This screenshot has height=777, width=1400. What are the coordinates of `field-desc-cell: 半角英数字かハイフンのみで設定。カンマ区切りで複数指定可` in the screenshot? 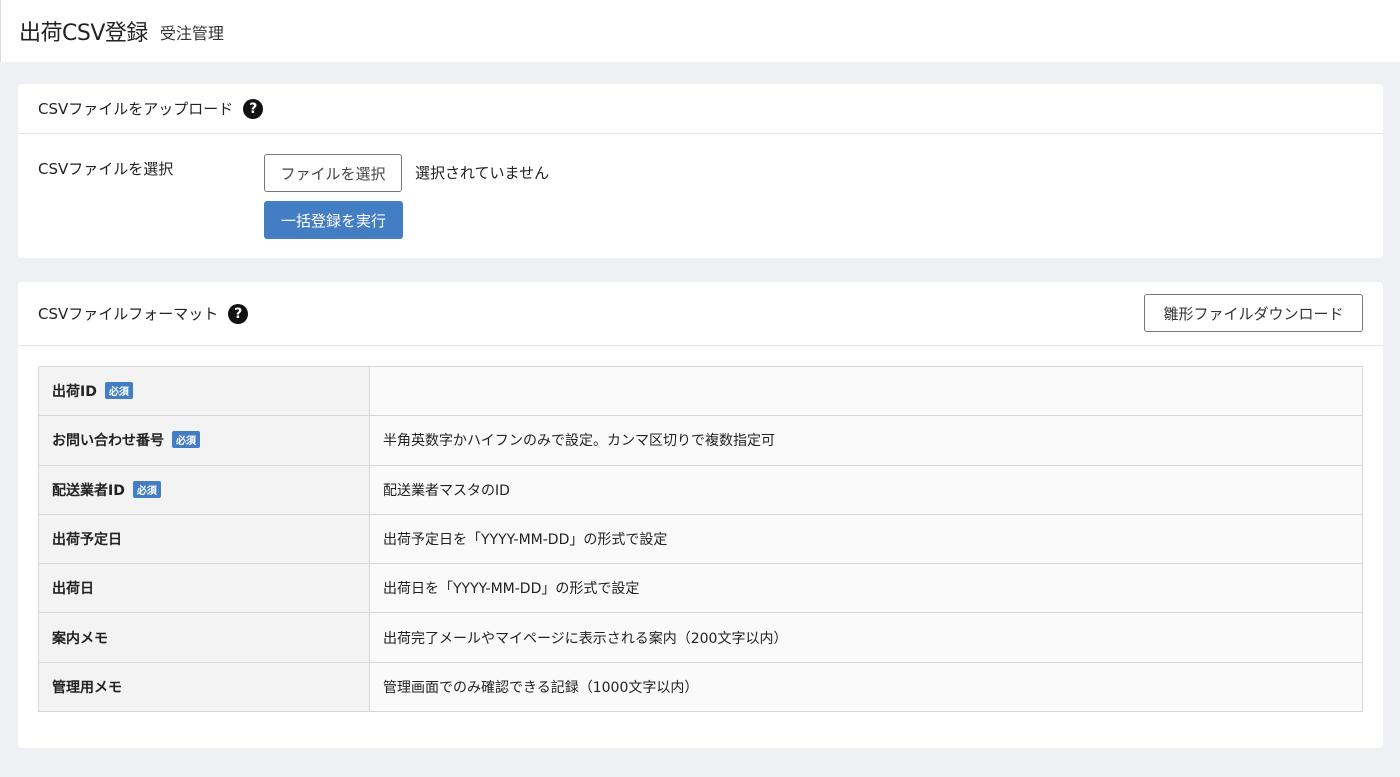 It's located at (866, 440).